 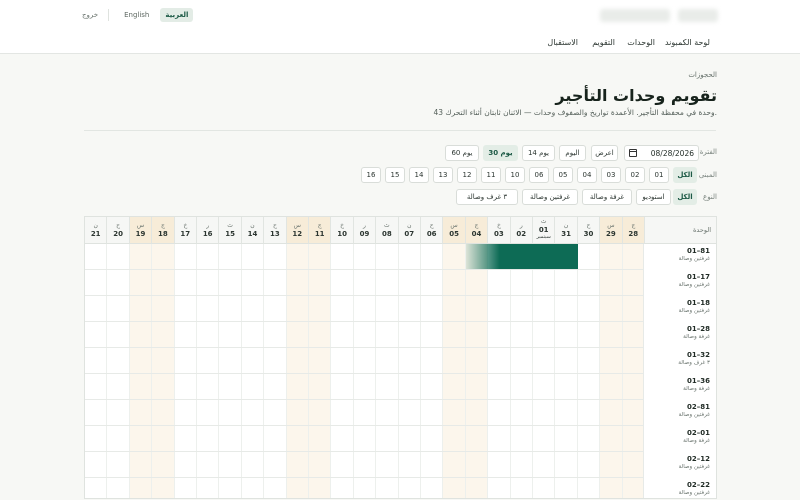 What do you see at coordinates (487, 197) in the screenshot?
I see `type-three-bedroom: ٣ غرف وصالة` at bounding box center [487, 197].